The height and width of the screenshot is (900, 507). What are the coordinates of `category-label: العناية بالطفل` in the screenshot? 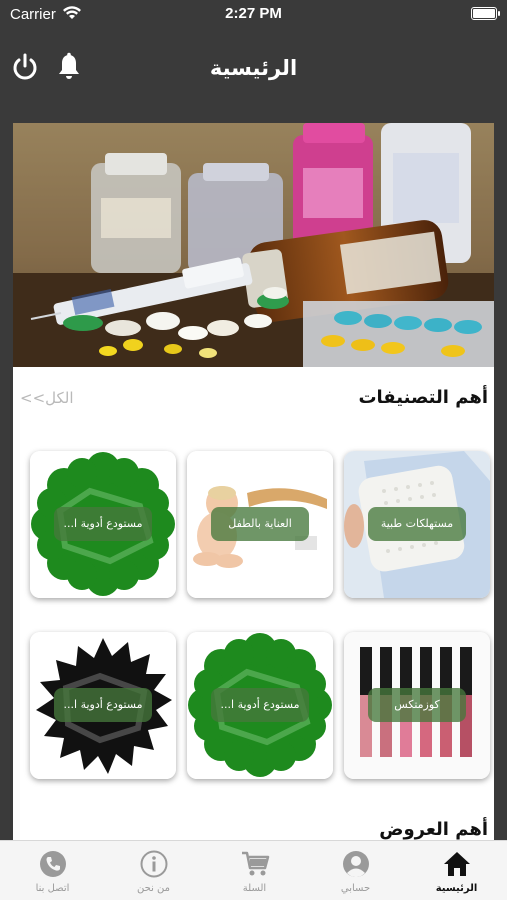 It's located at (260, 524).